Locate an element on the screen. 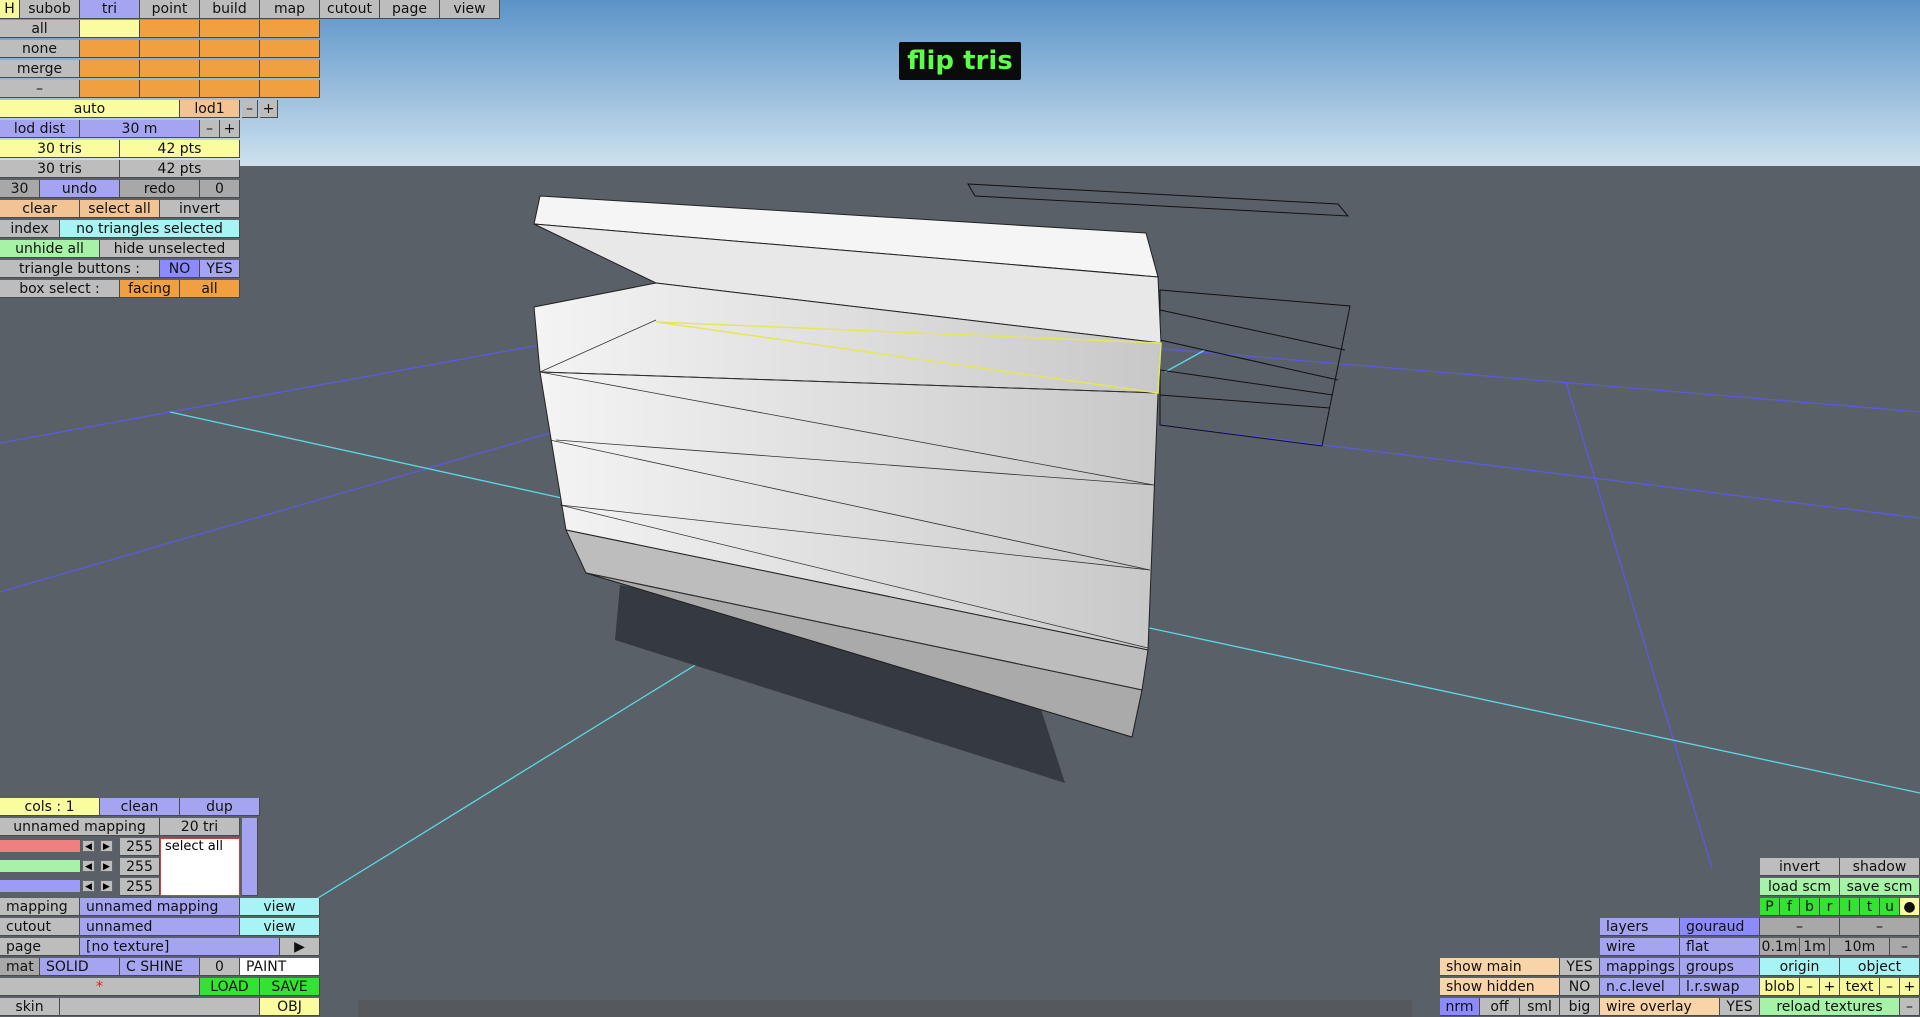  obj-button: OBJ is located at coordinates (290, 1007).